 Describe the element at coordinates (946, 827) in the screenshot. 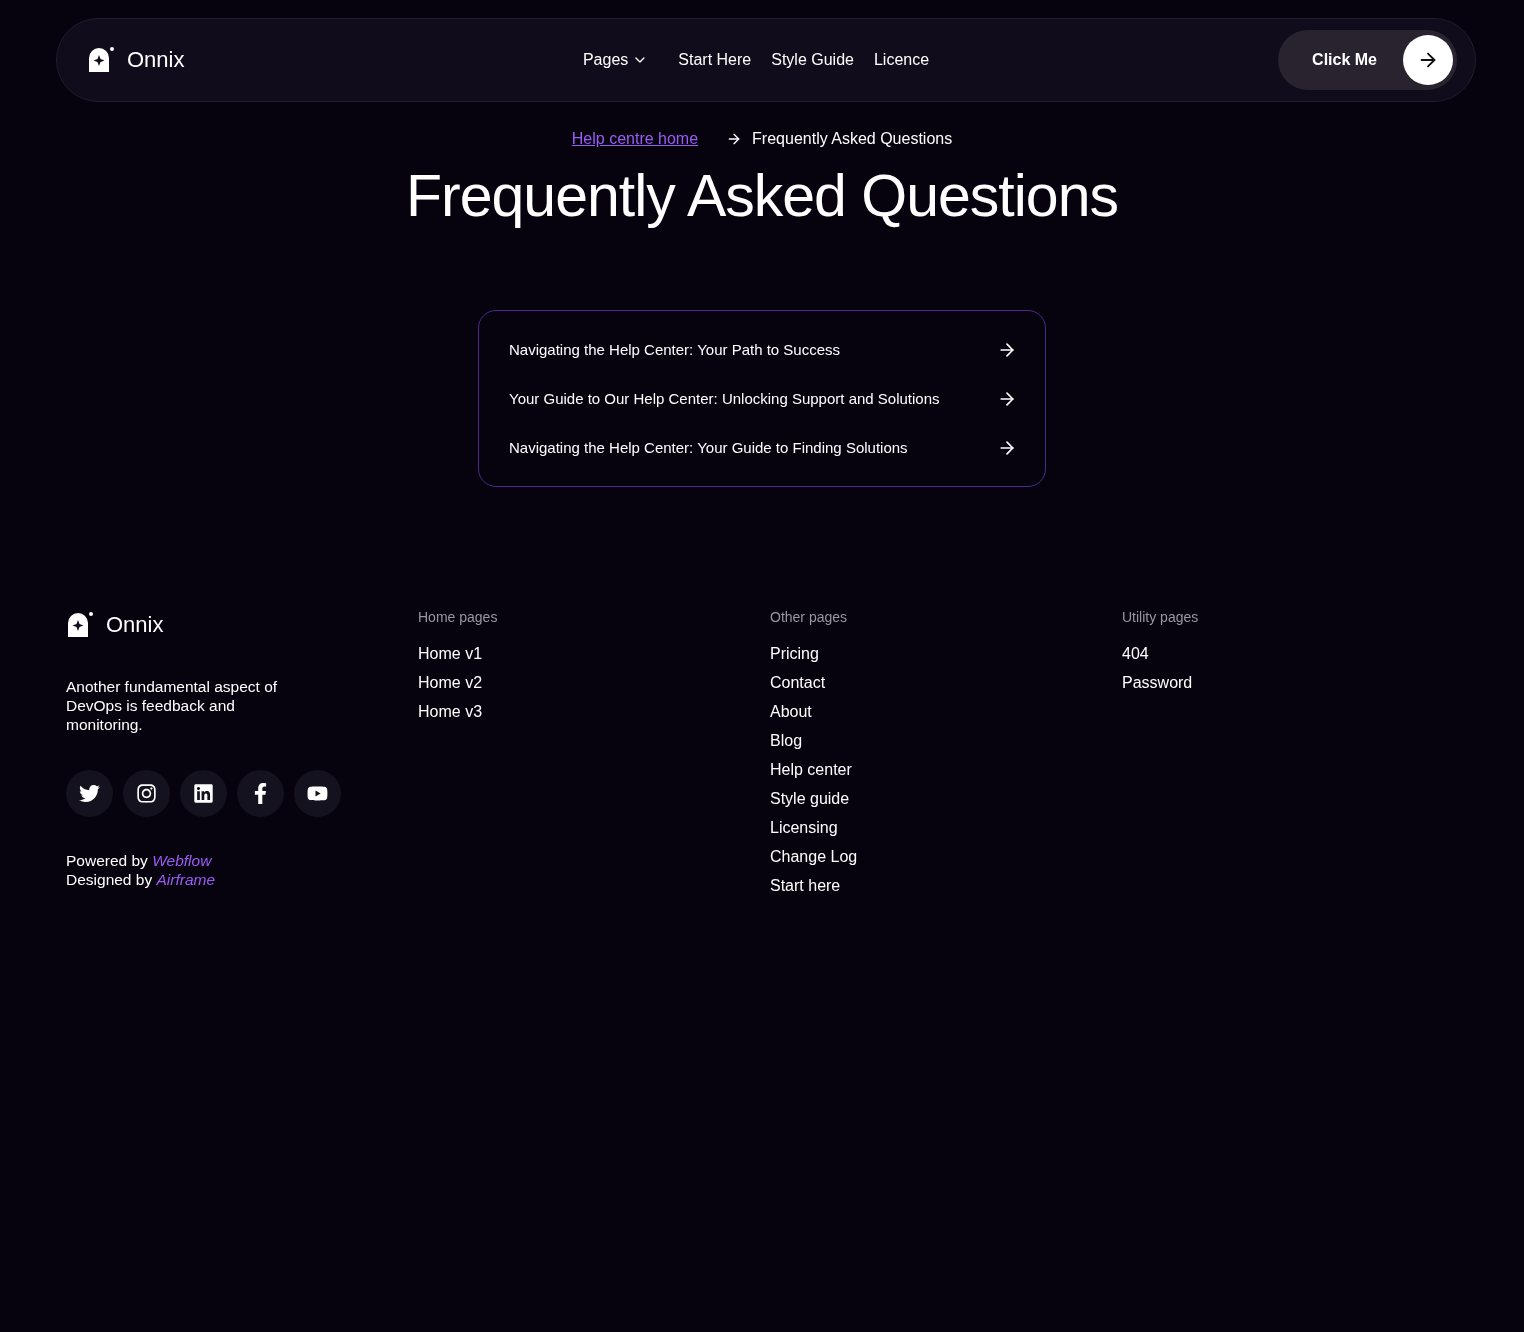

I see `footer-link: Licensing` at that location.